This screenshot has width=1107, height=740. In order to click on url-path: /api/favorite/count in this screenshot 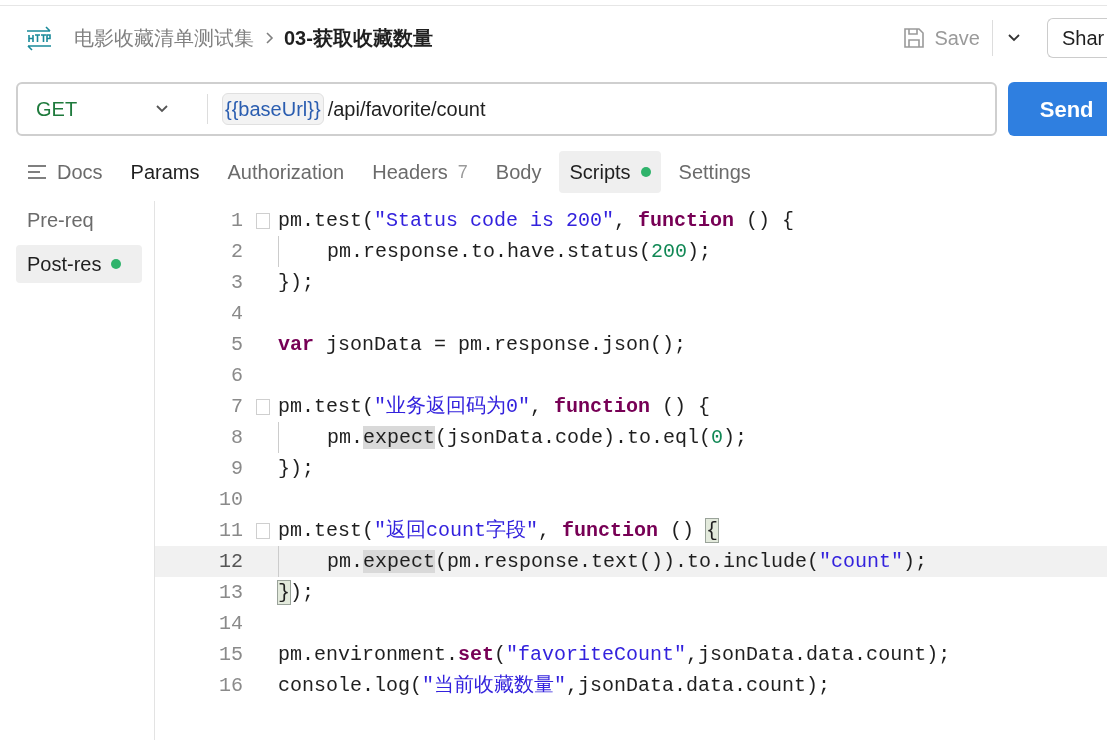, I will do `click(406, 109)`.